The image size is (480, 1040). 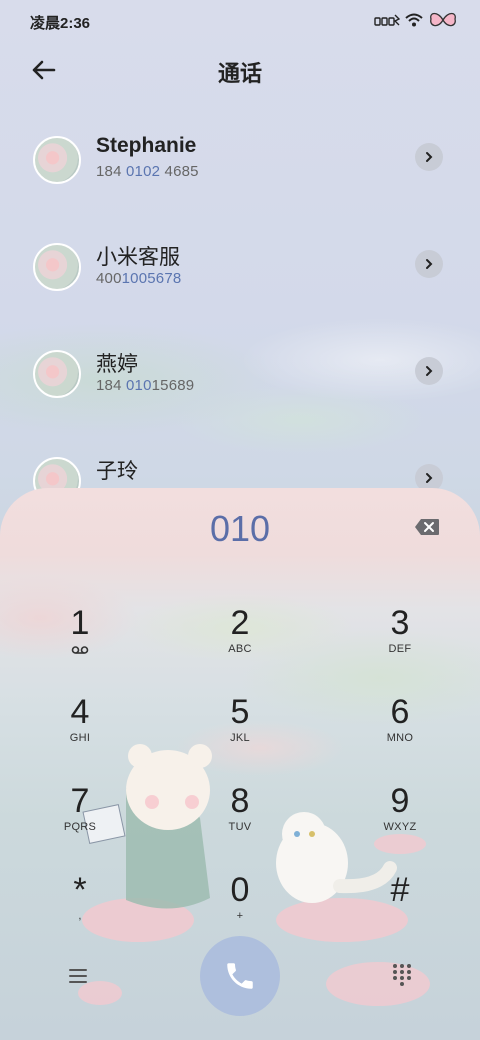 I want to click on contact-name: 子玲, so click(x=117, y=471).